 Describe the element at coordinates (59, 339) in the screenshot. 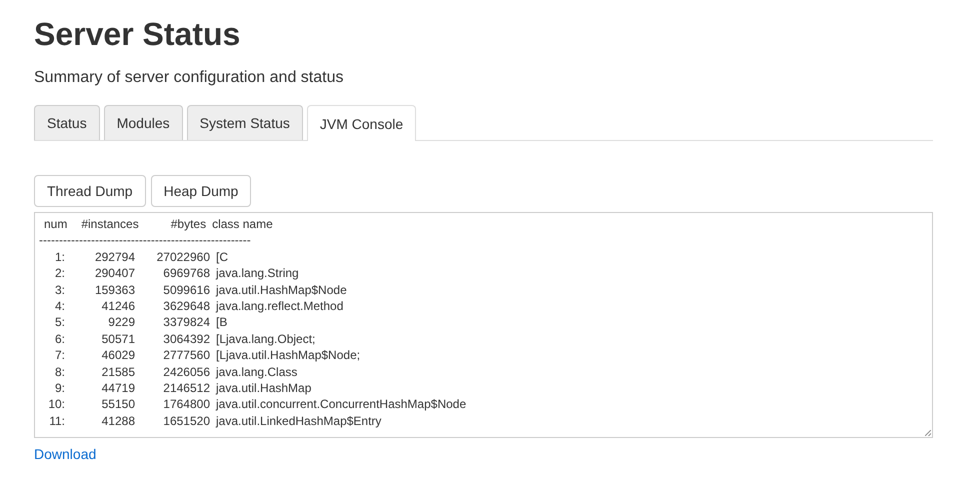

I see `console-cell-text: 6:` at that location.